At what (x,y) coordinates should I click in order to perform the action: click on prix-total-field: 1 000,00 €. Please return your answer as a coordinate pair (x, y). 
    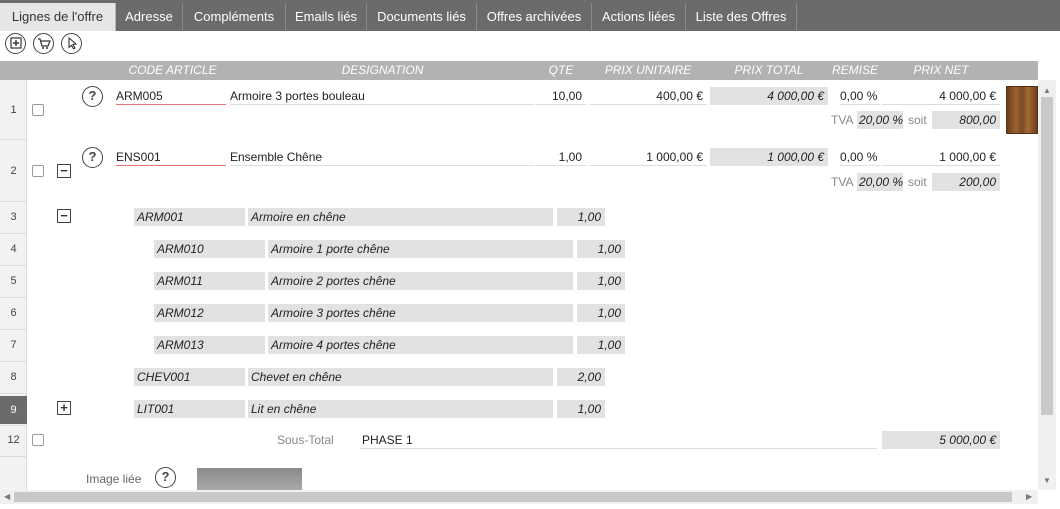
    Looking at the image, I should click on (769, 157).